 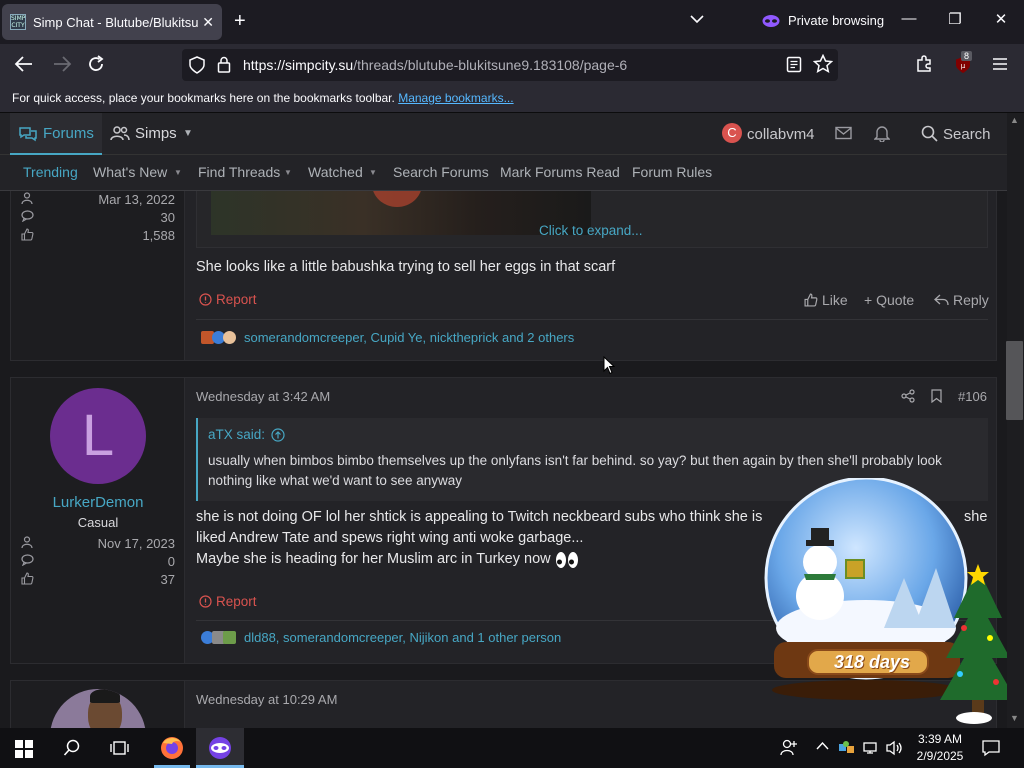 What do you see at coordinates (335, 172) in the screenshot?
I see `subnav-watched: Watched` at bounding box center [335, 172].